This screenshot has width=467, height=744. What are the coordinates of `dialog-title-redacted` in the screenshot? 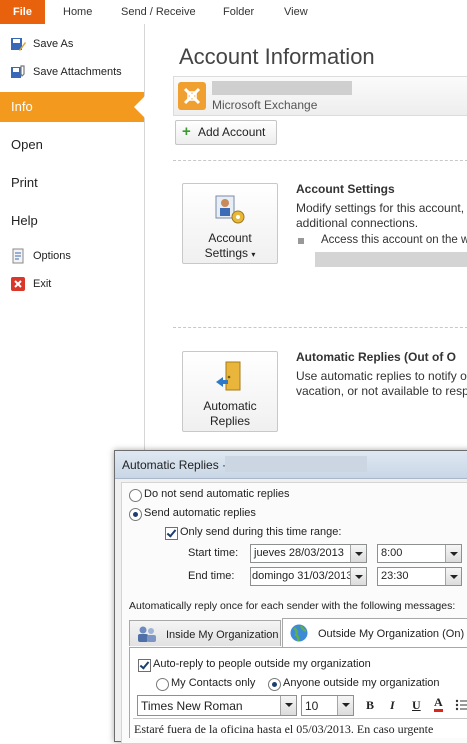 It's located at (296, 464).